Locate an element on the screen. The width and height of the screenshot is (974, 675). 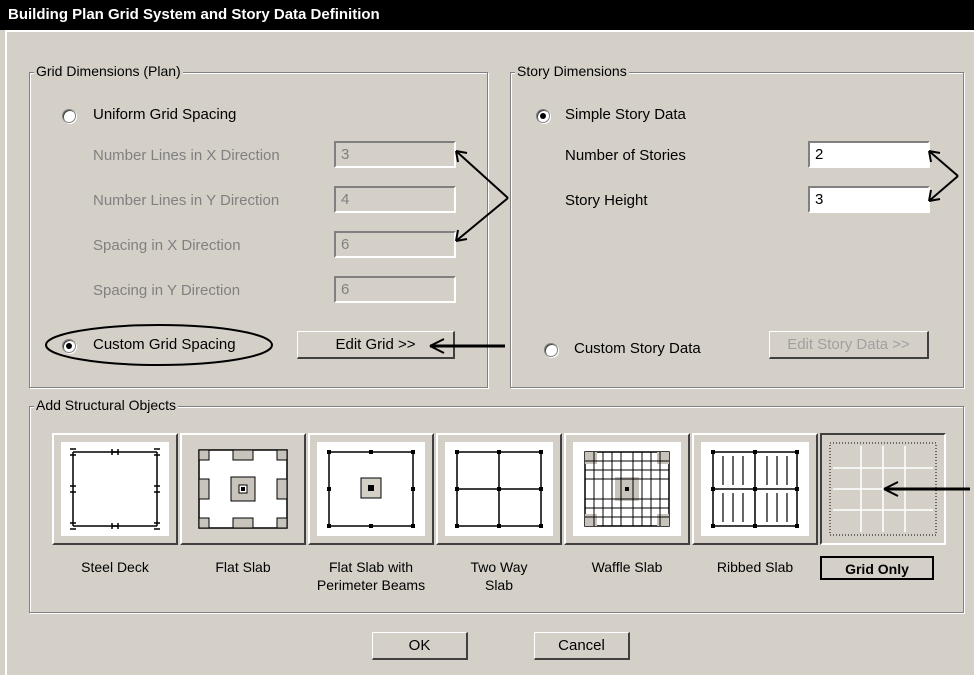
two-way-slab-icon is located at coordinates (499, 489).